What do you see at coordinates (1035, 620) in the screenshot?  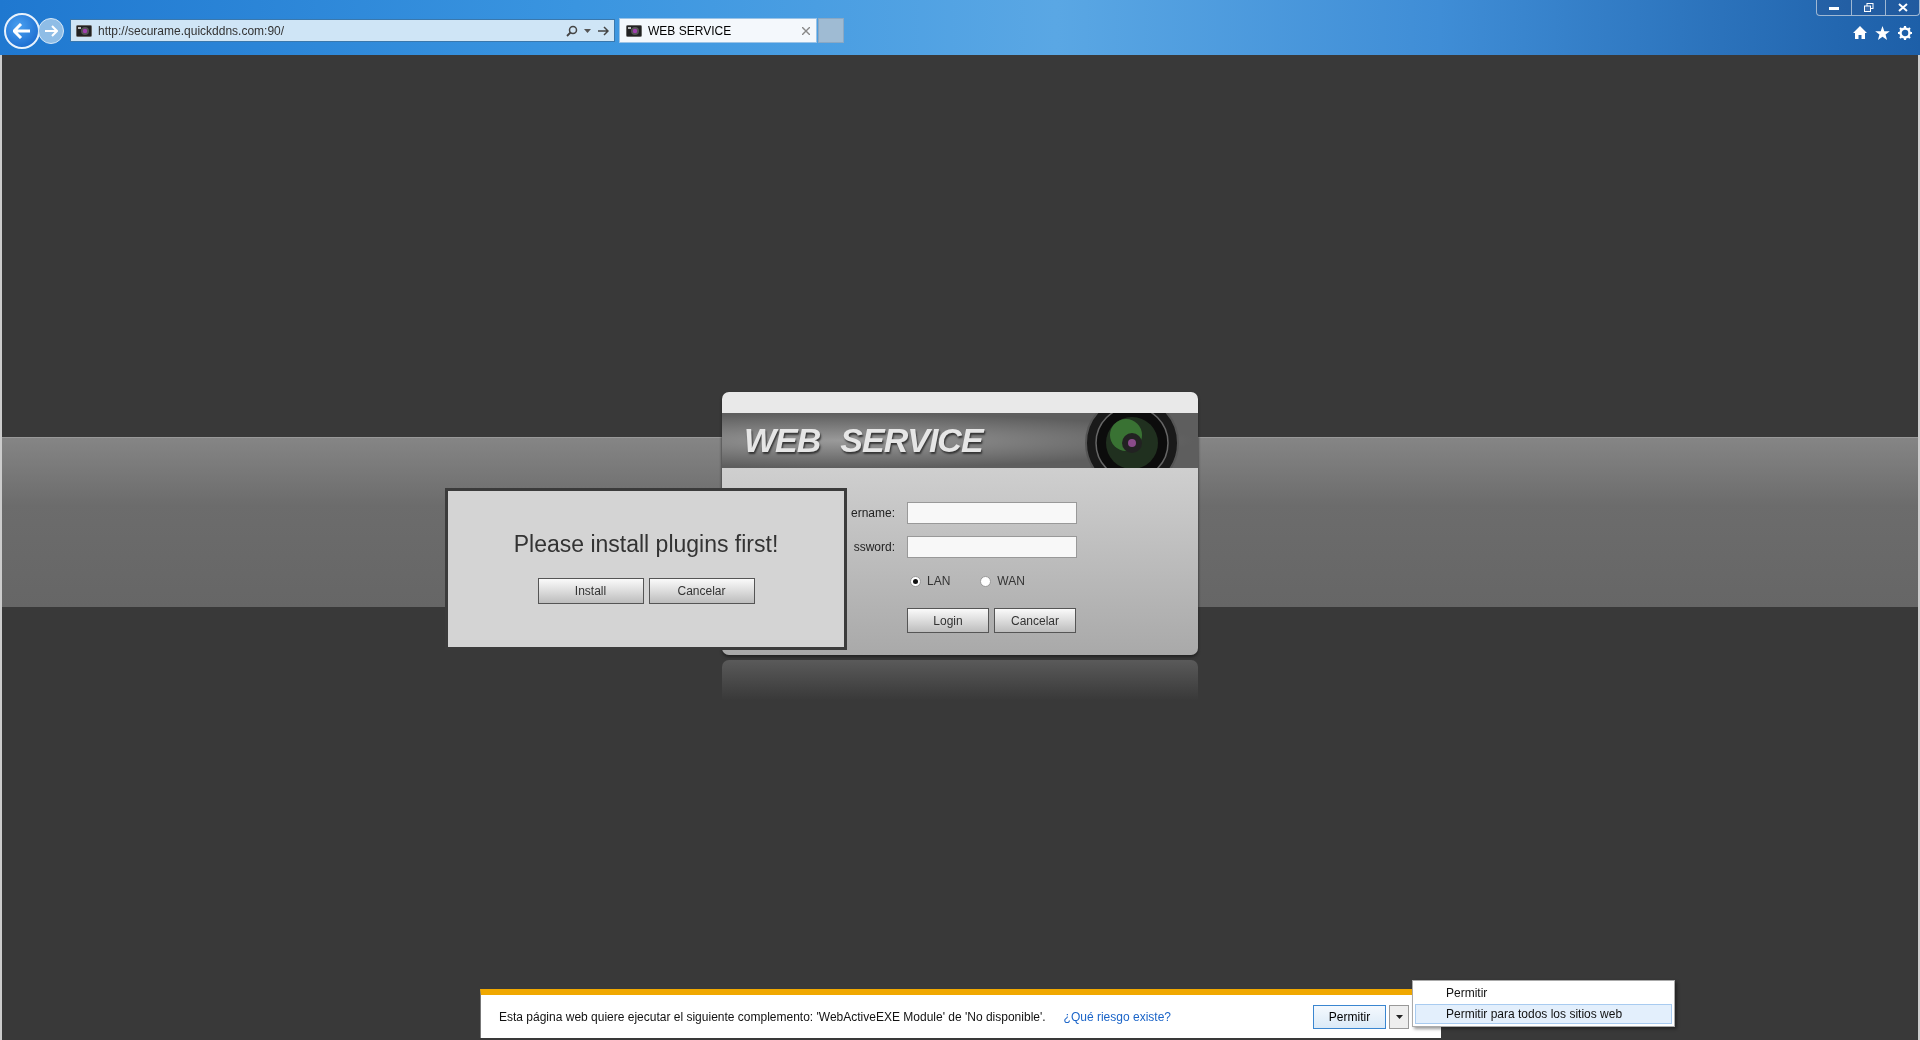 I see `login-form-button: Cancelar` at bounding box center [1035, 620].